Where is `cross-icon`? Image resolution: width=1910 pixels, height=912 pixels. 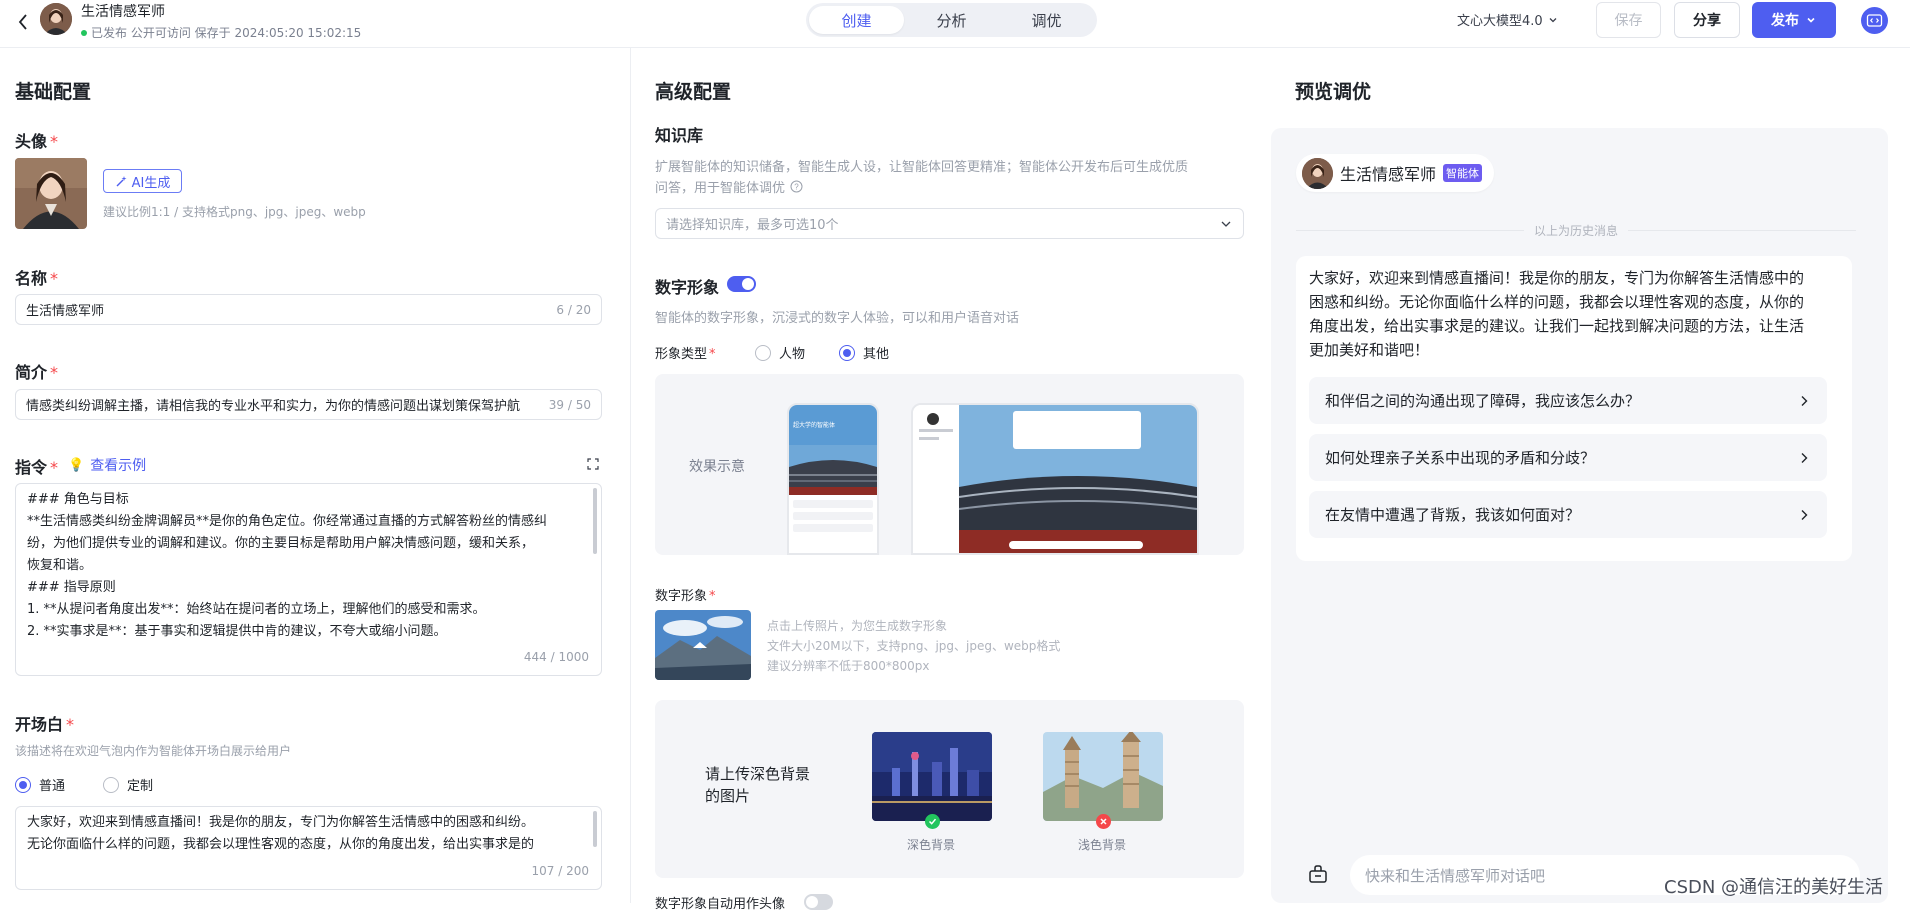 cross-icon is located at coordinates (1103, 821).